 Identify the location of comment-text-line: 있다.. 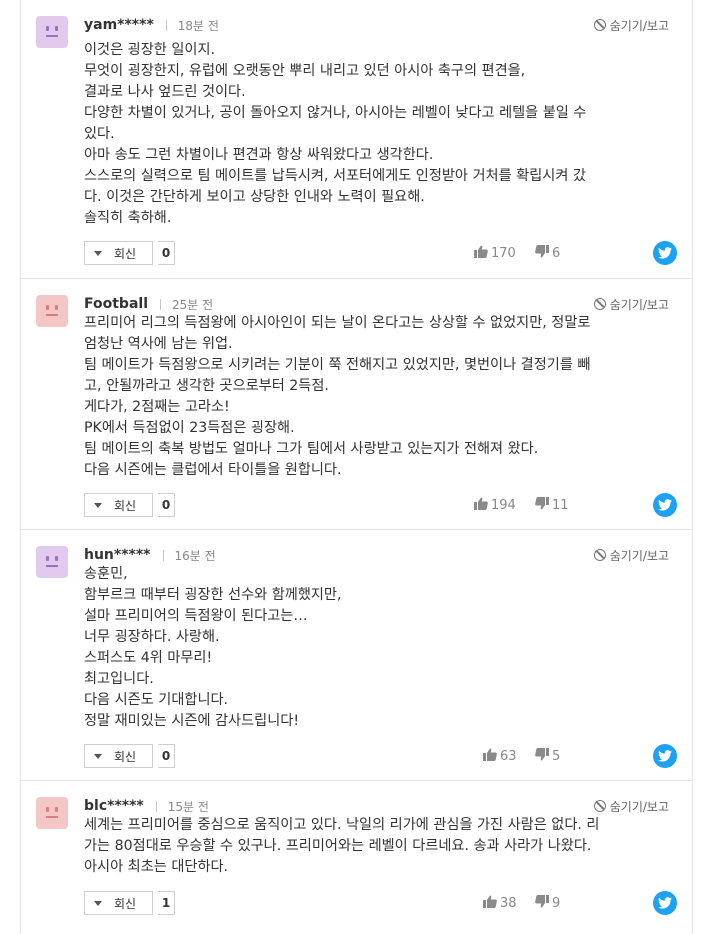
(99, 134).